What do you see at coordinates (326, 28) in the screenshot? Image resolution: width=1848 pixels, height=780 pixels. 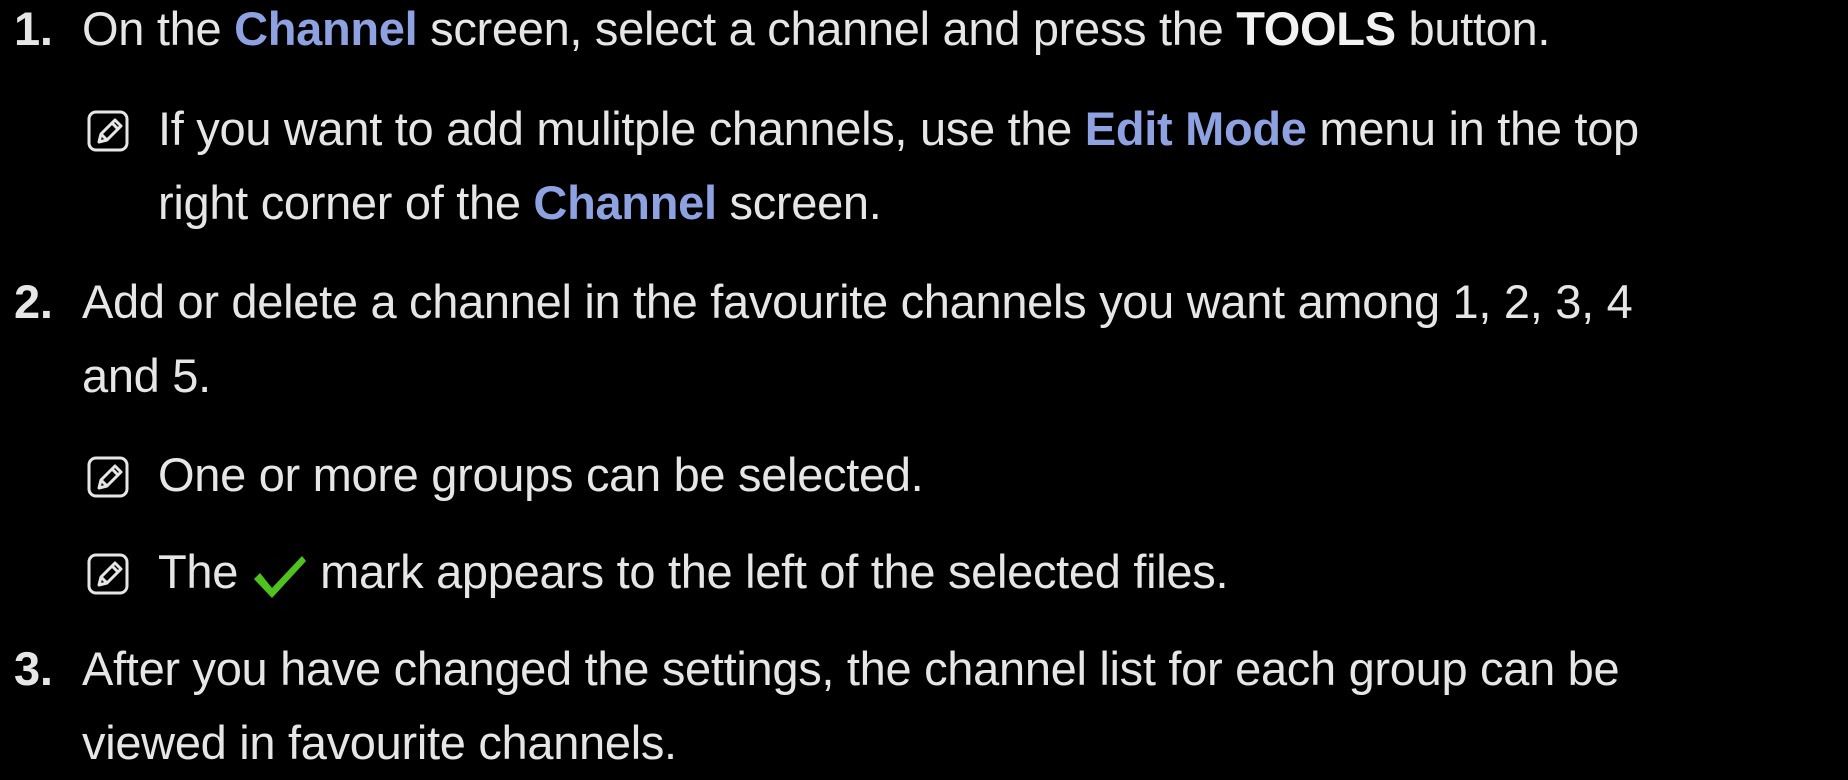 I see `channel-menu-link: Channel` at bounding box center [326, 28].